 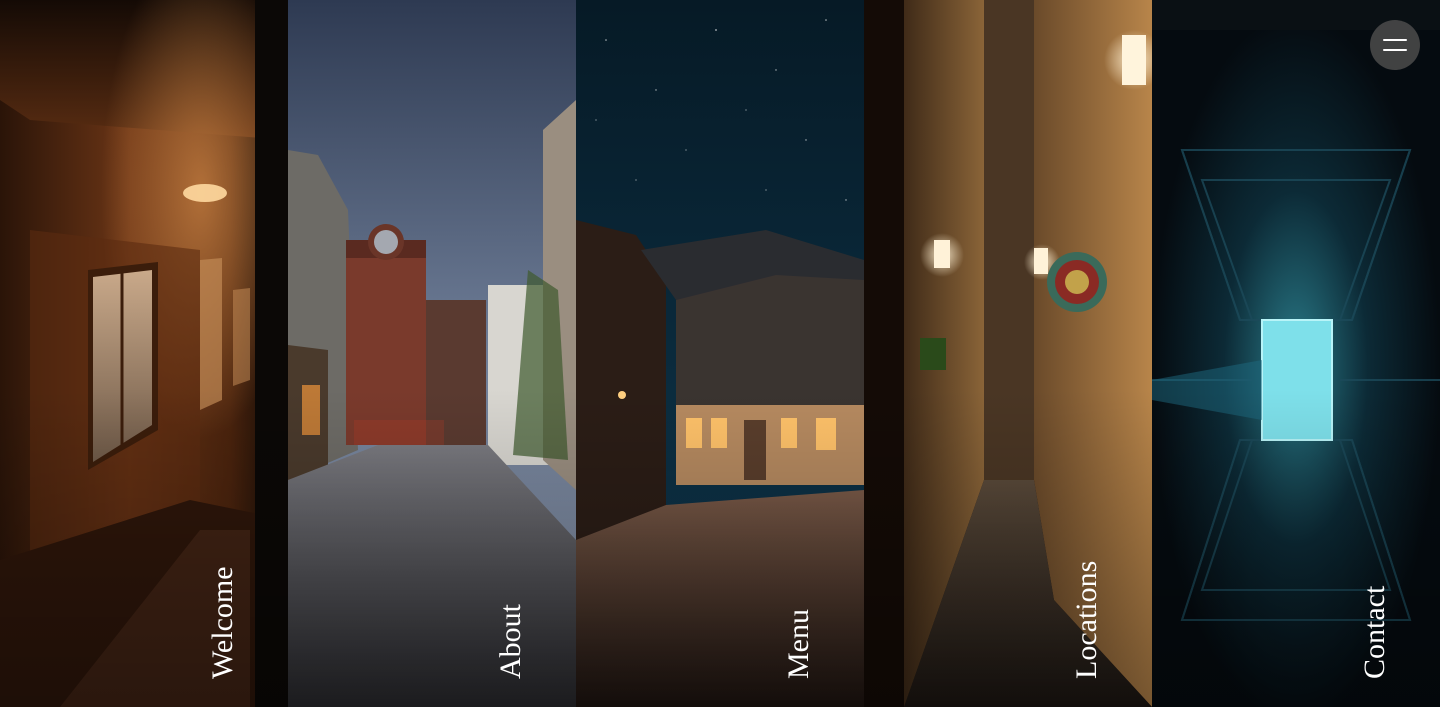 I want to click on hamburger-menu-button, so click(x=1395, y=45).